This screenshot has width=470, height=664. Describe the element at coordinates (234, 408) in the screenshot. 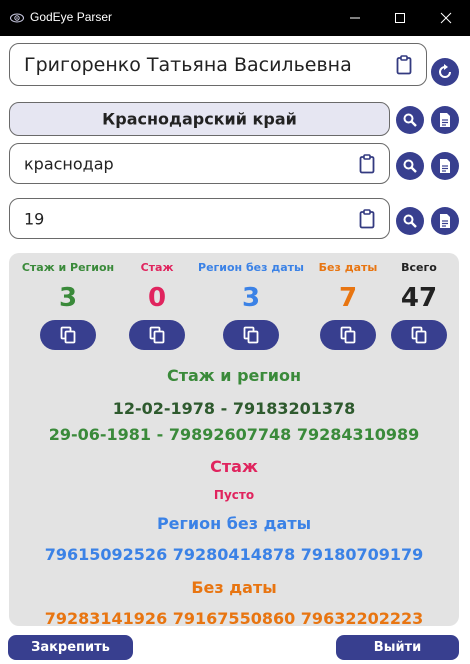

I see `result-line: 12-02-1978 - 79183201378` at that location.